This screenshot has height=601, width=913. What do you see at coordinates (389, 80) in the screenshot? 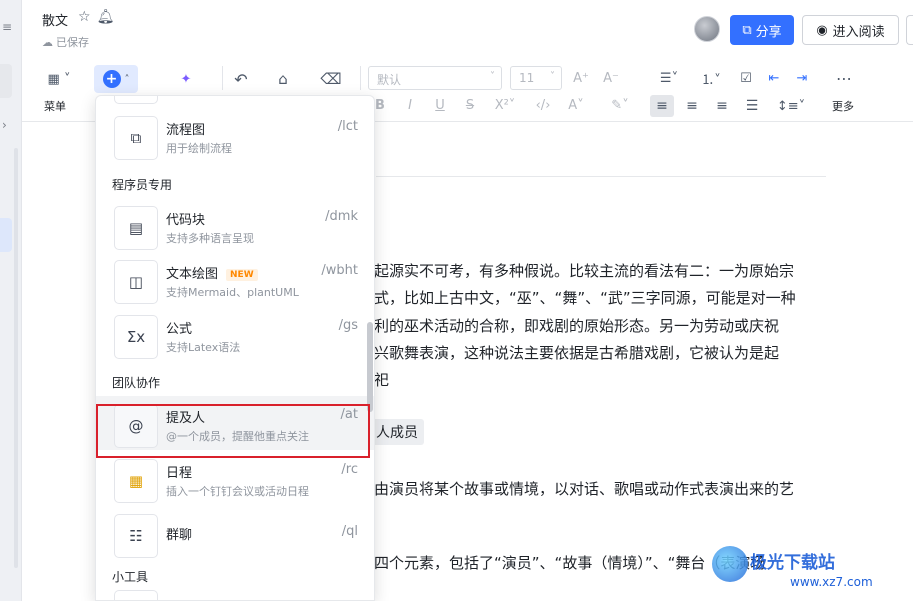
I see `font-family-value: 默认` at bounding box center [389, 80].